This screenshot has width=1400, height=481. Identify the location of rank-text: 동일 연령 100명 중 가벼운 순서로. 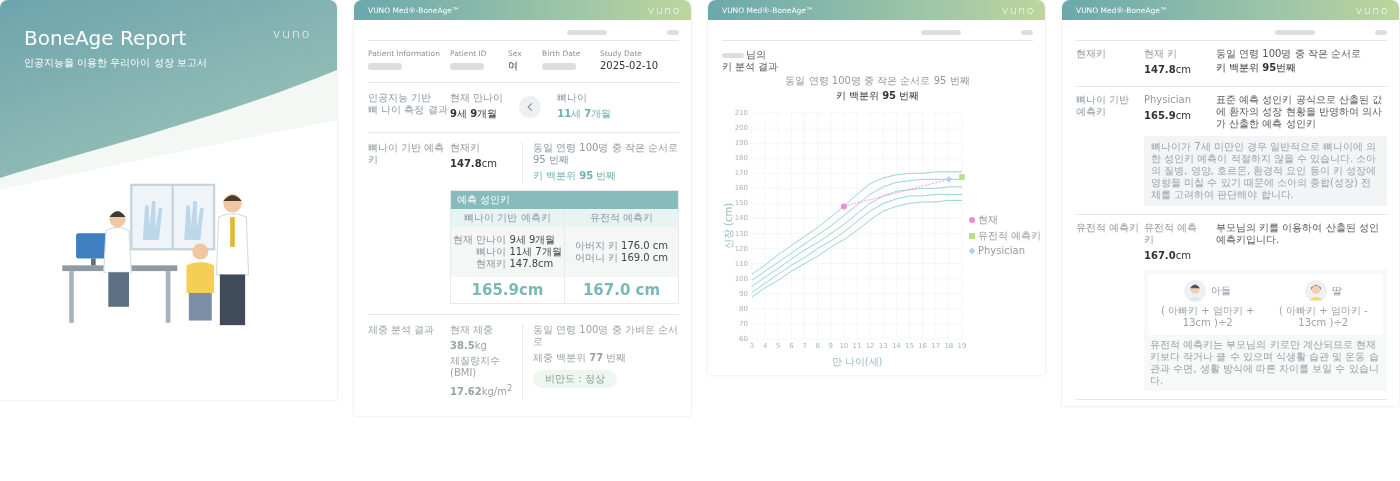
(606, 336).